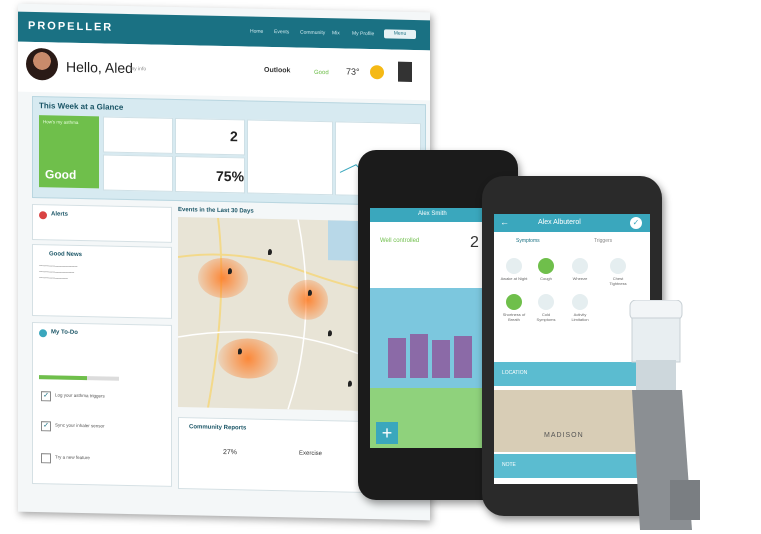  Describe the element at coordinates (564, 435) in the screenshot. I see `map-city-label: MADISON` at that location.